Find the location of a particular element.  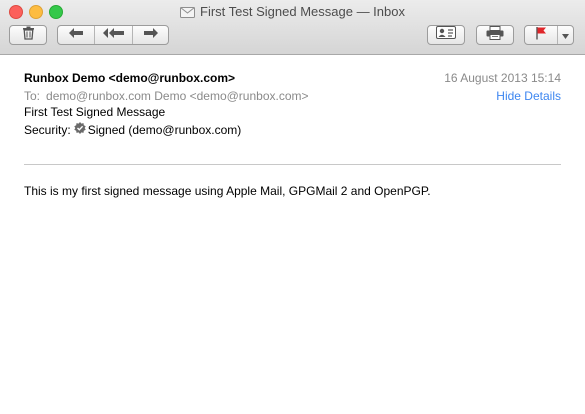

security-line: Security: Signed (demo@runbox.com) is located at coordinates (132, 129).